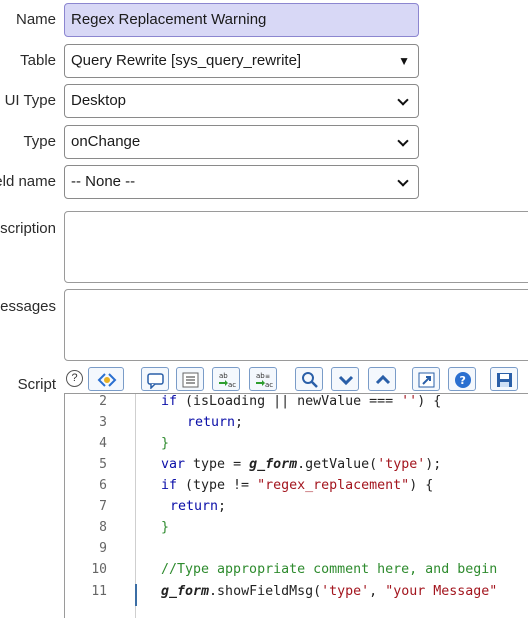 The height and width of the screenshot is (618, 528). Describe the element at coordinates (241, 142) in the screenshot. I see `type-select: onChange` at that location.